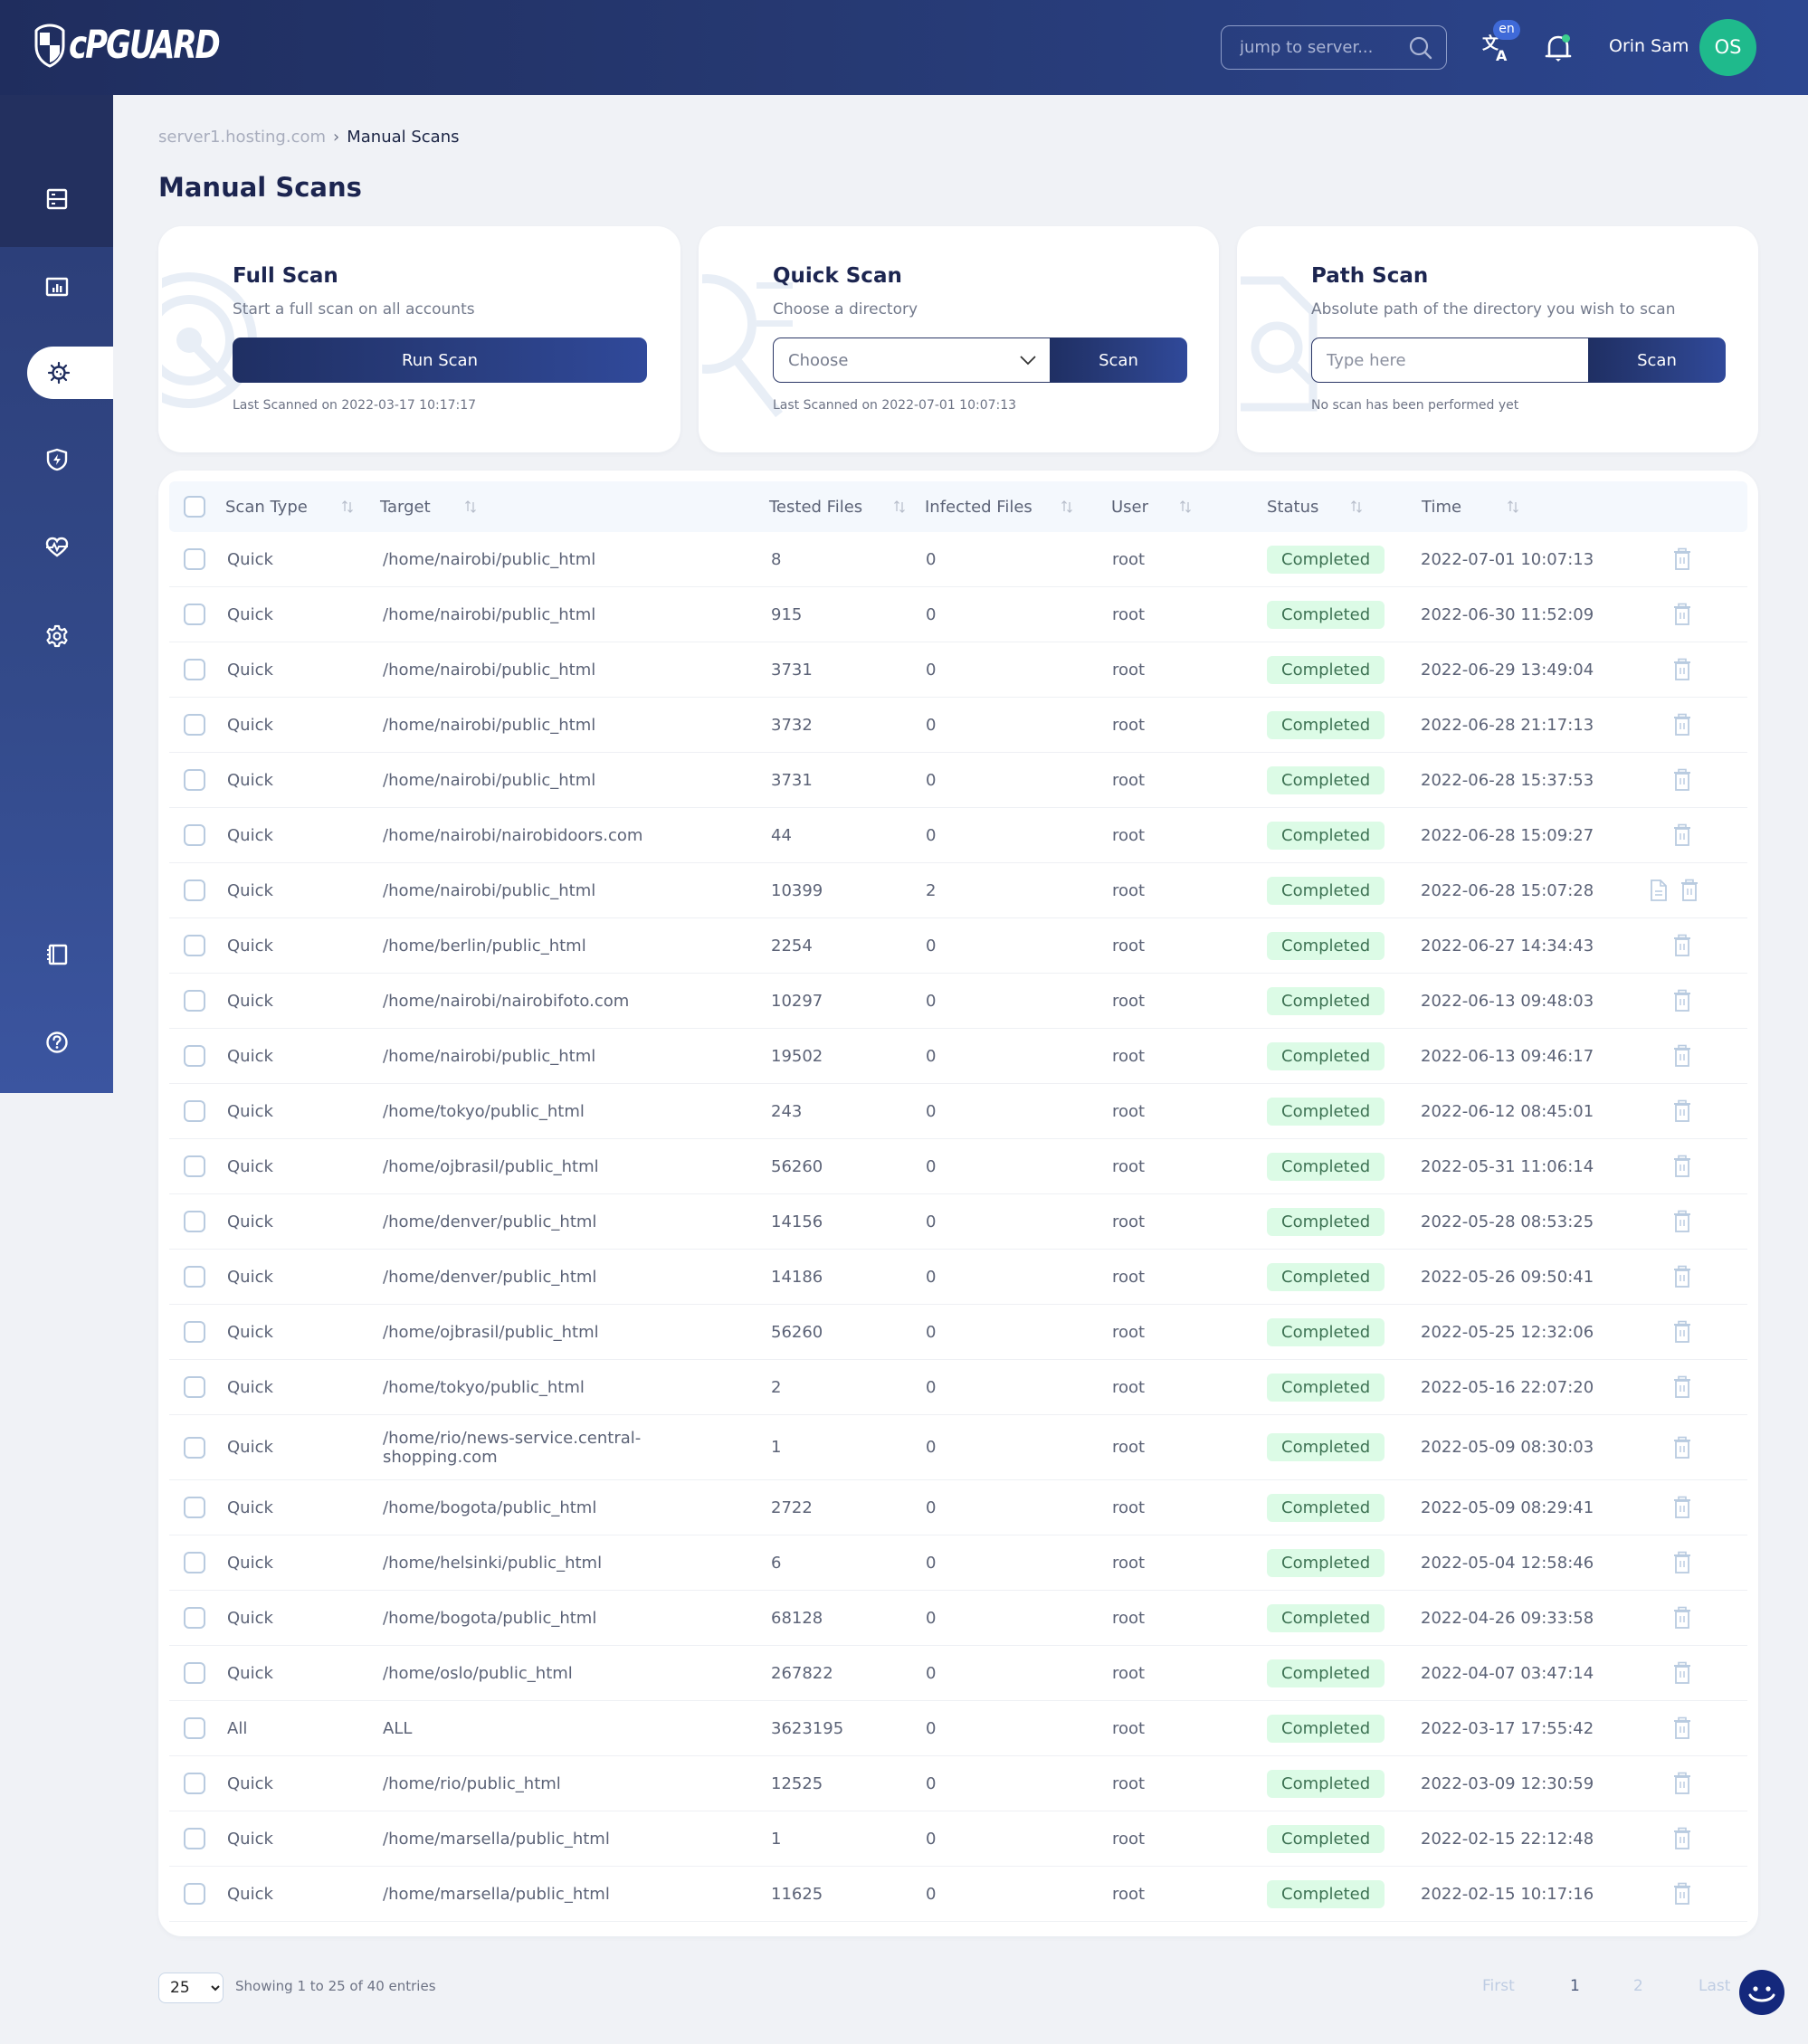  What do you see at coordinates (931, 614) in the screenshot?
I see `cell-infected-files: 0` at bounding box center [931, 614].